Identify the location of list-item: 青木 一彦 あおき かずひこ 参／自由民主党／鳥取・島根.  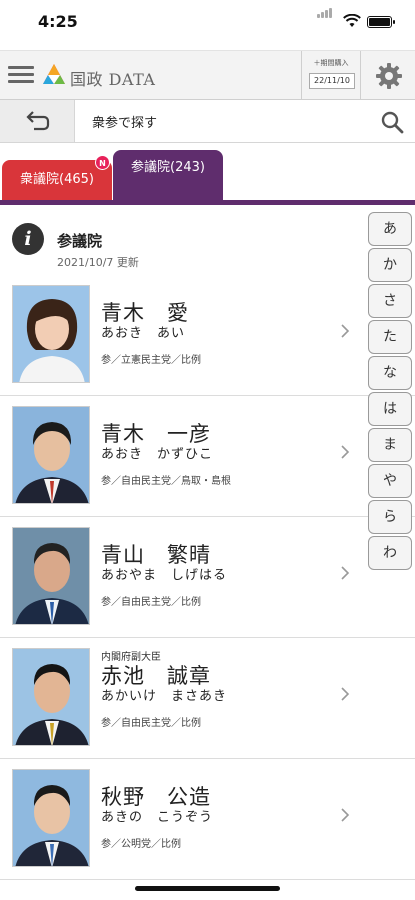
(207, 456).